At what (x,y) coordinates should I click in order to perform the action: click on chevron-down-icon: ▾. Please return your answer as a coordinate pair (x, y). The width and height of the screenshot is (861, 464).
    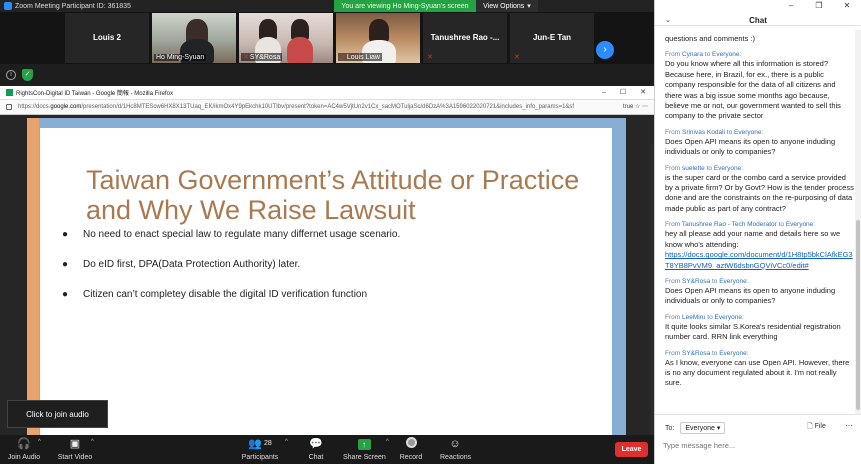
    Looking at the image, I should click on (718, 428).